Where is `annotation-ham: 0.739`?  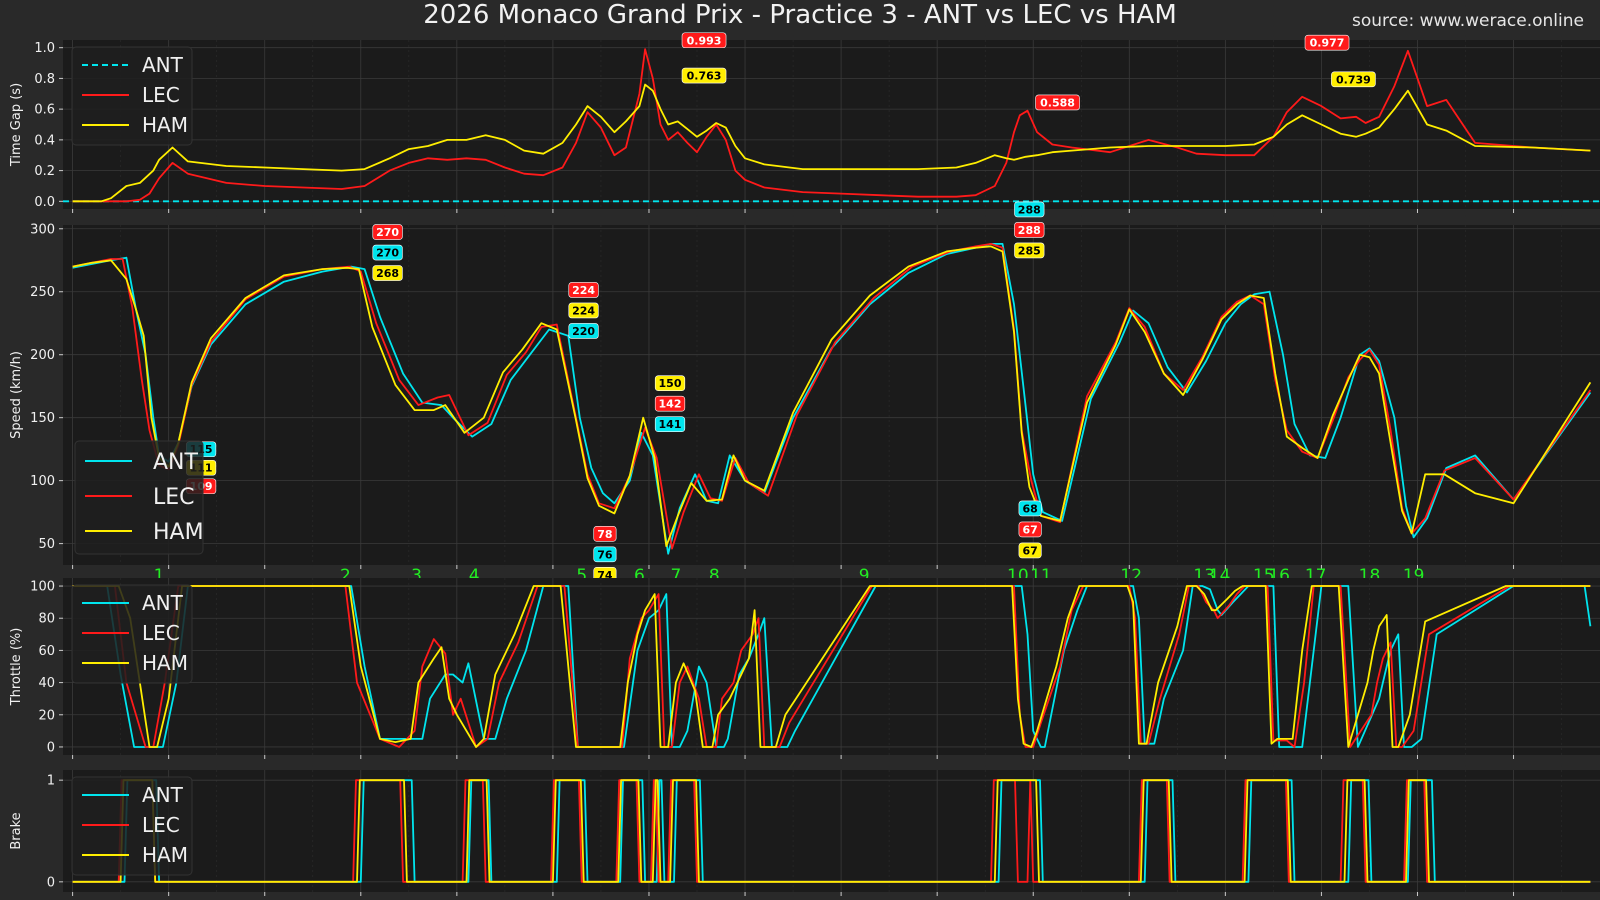
annotation-ham: 0.739 is located at coordinates (1353, 79).